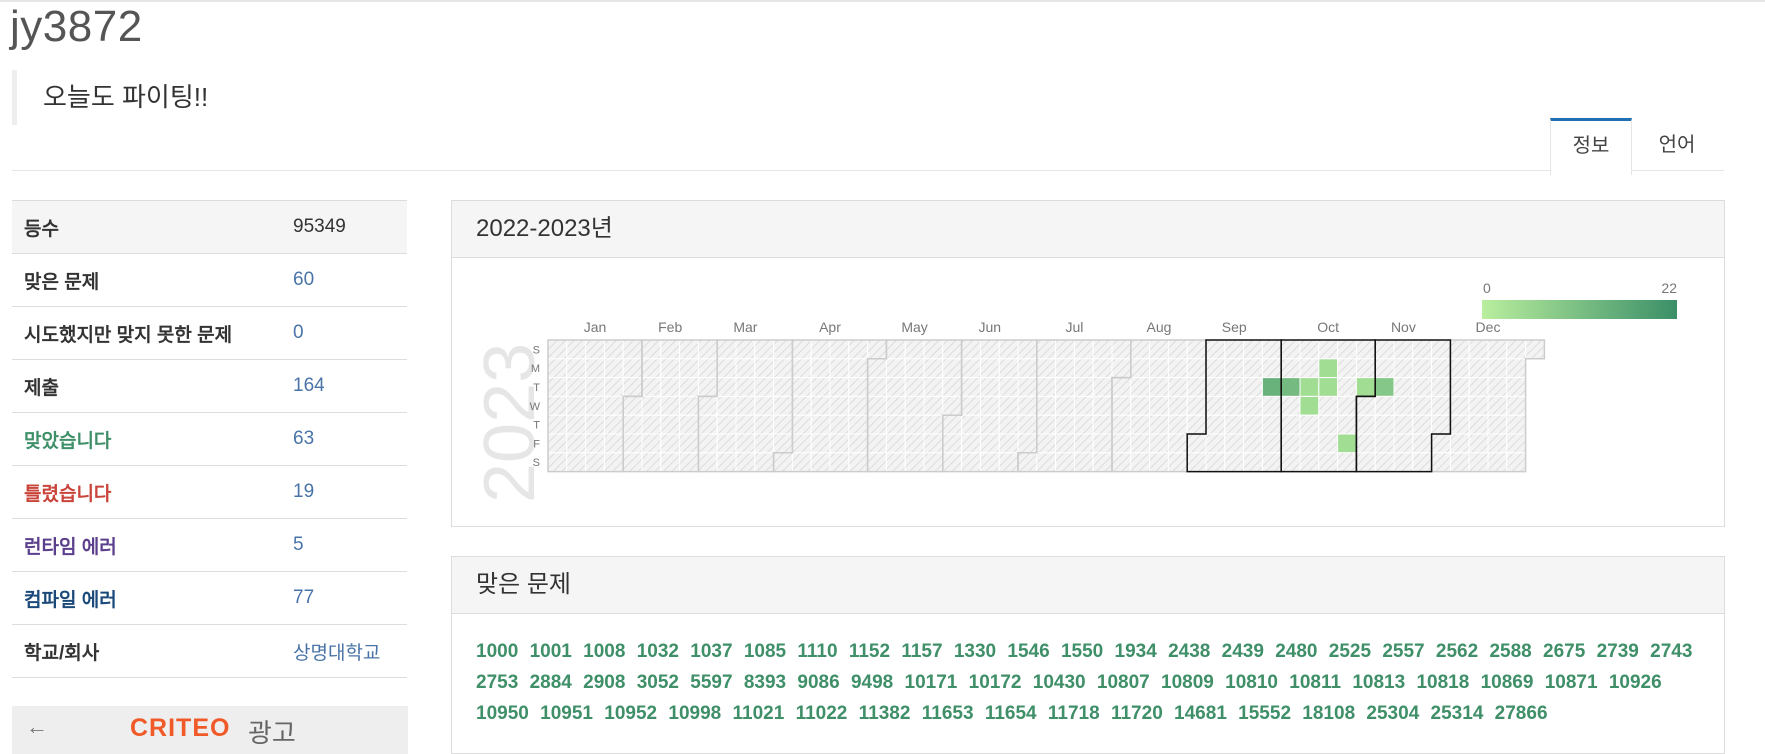 The width and height of the screenshot is (1765, 754). I want to click on problem-link: 8393, so click(765, 682).